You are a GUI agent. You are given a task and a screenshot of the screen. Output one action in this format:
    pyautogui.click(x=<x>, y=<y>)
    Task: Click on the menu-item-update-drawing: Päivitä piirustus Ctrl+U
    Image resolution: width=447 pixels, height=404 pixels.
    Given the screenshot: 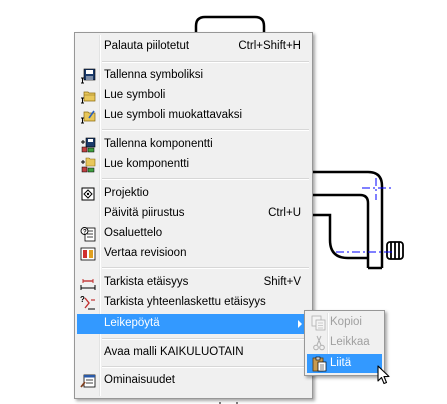 What is the action you would take?
    pyautogui.click(x=193, y=214)
    